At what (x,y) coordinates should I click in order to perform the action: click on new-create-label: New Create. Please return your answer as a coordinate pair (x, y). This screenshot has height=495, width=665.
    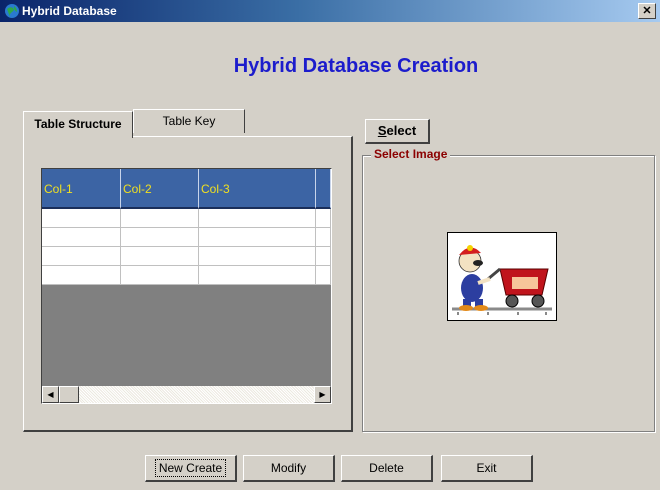
    Looking at the image, I should click on (190, 468).